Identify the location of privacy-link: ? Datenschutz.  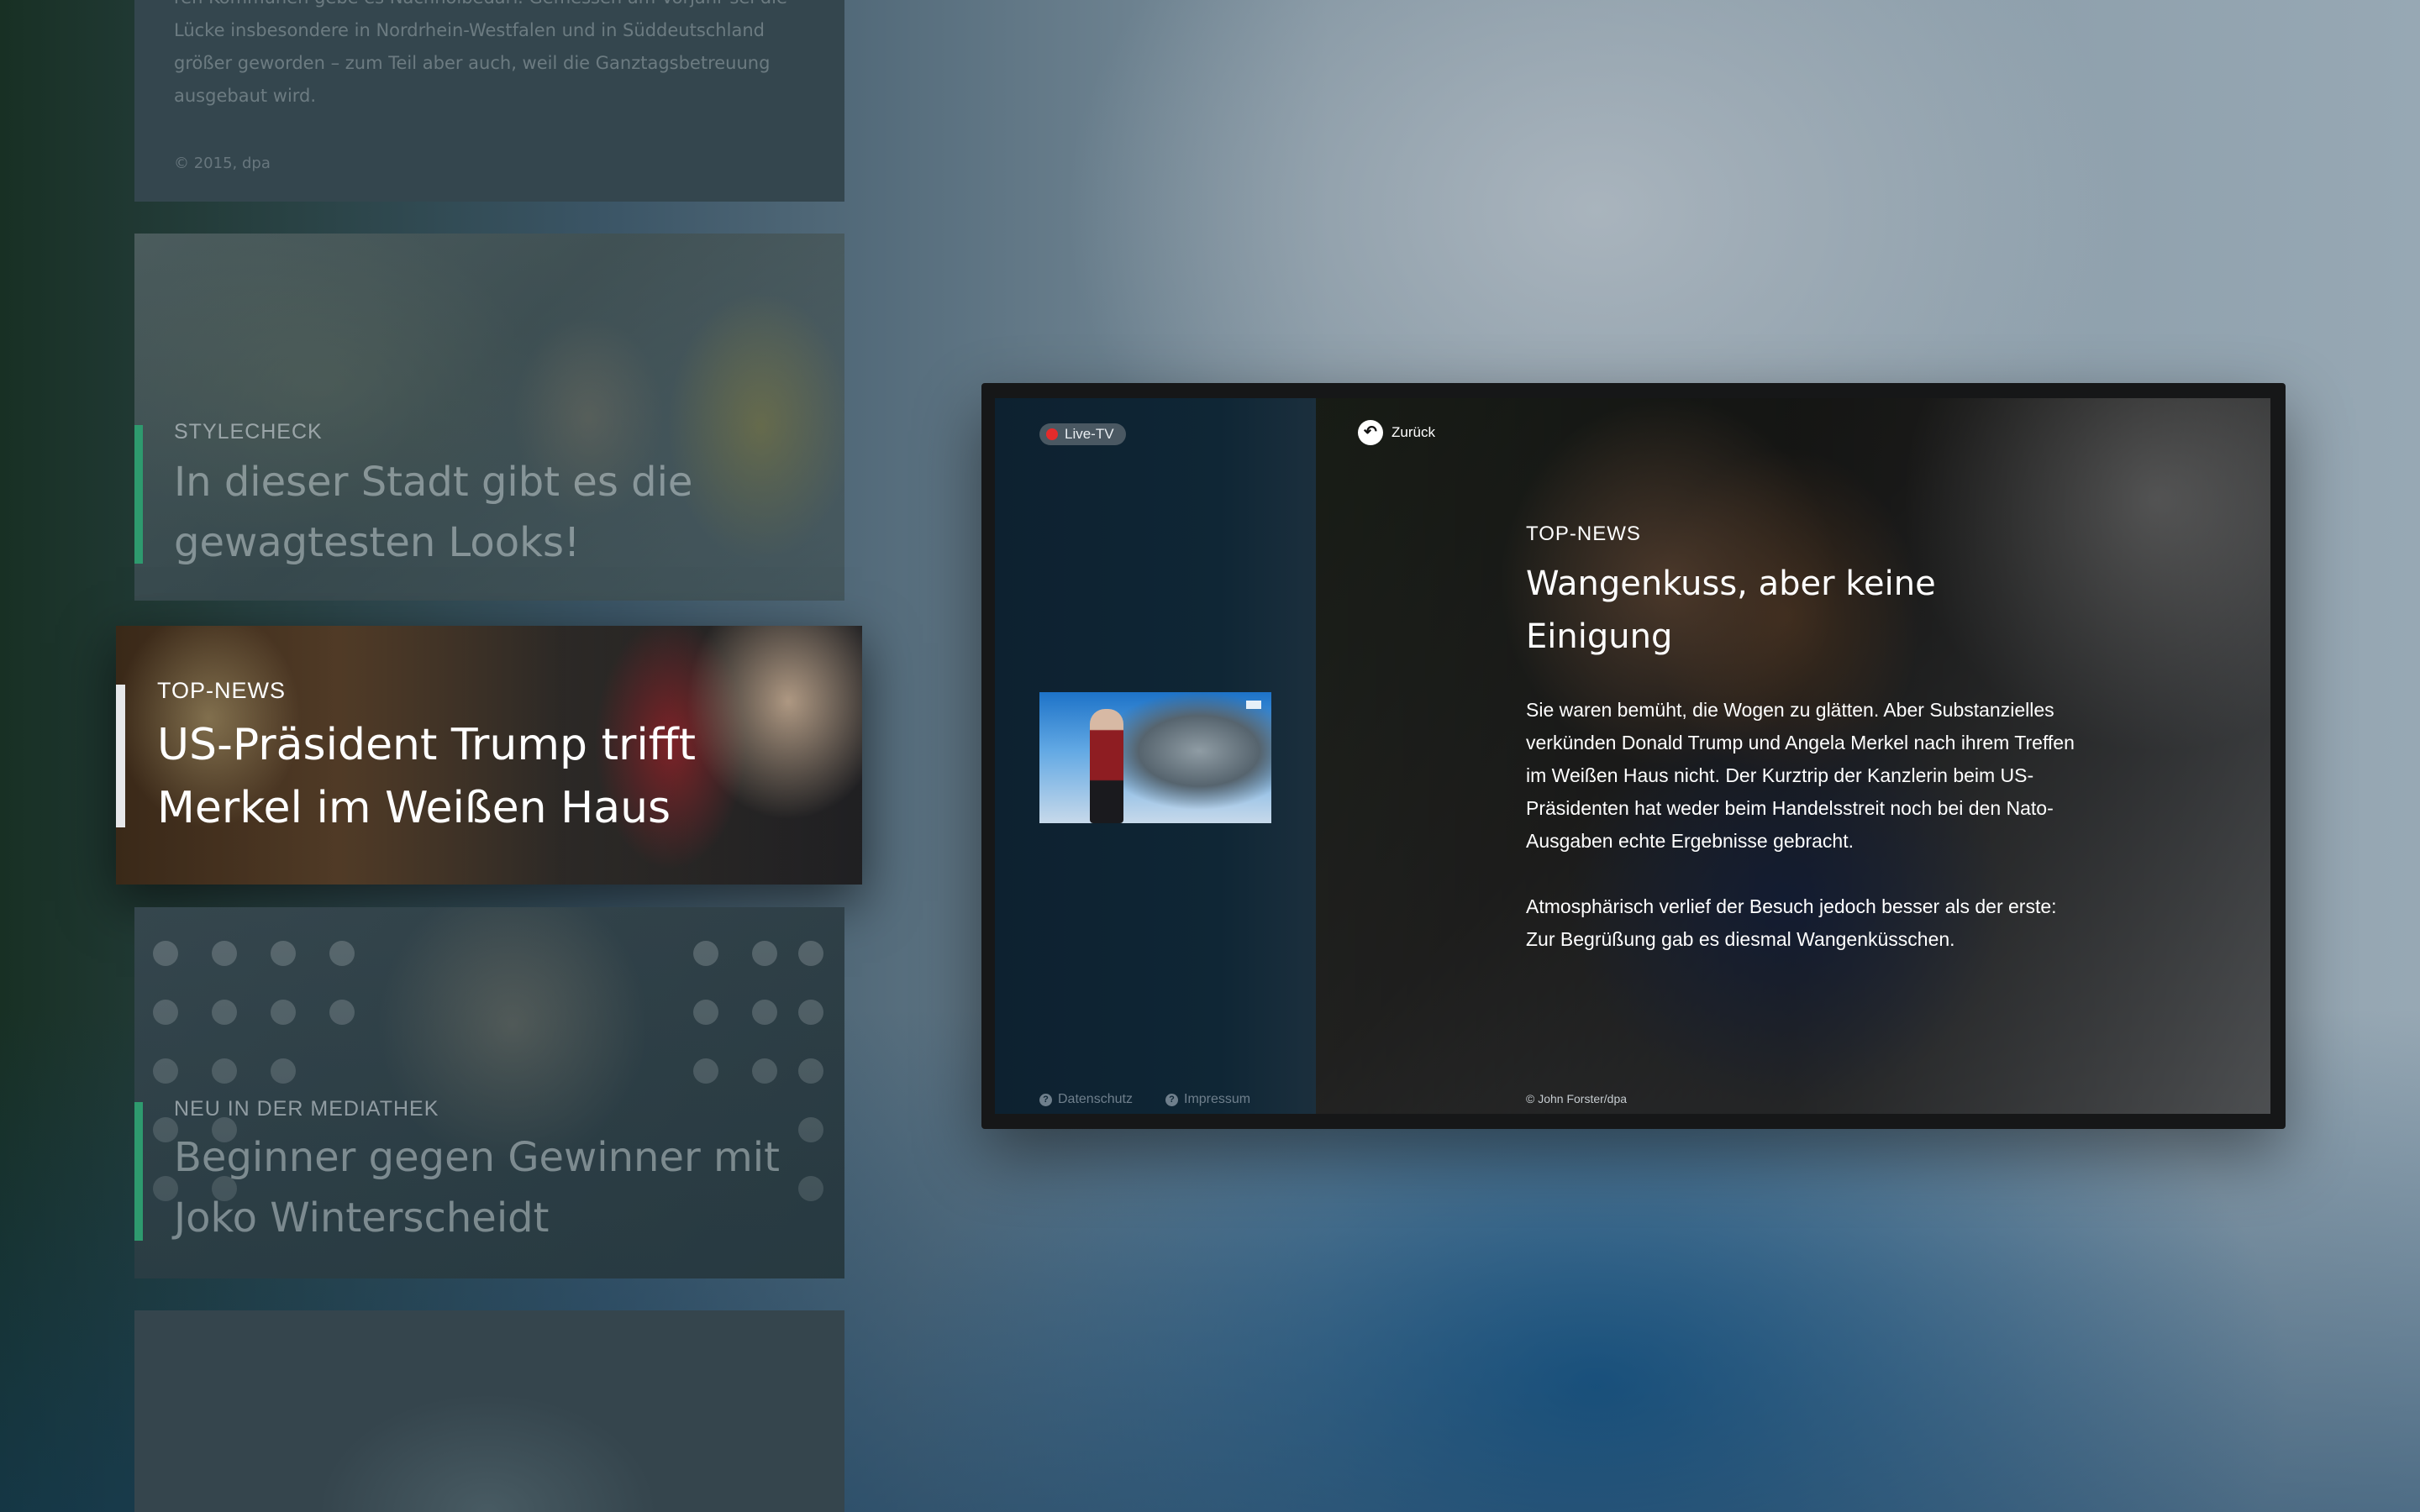
(1086, 1099).